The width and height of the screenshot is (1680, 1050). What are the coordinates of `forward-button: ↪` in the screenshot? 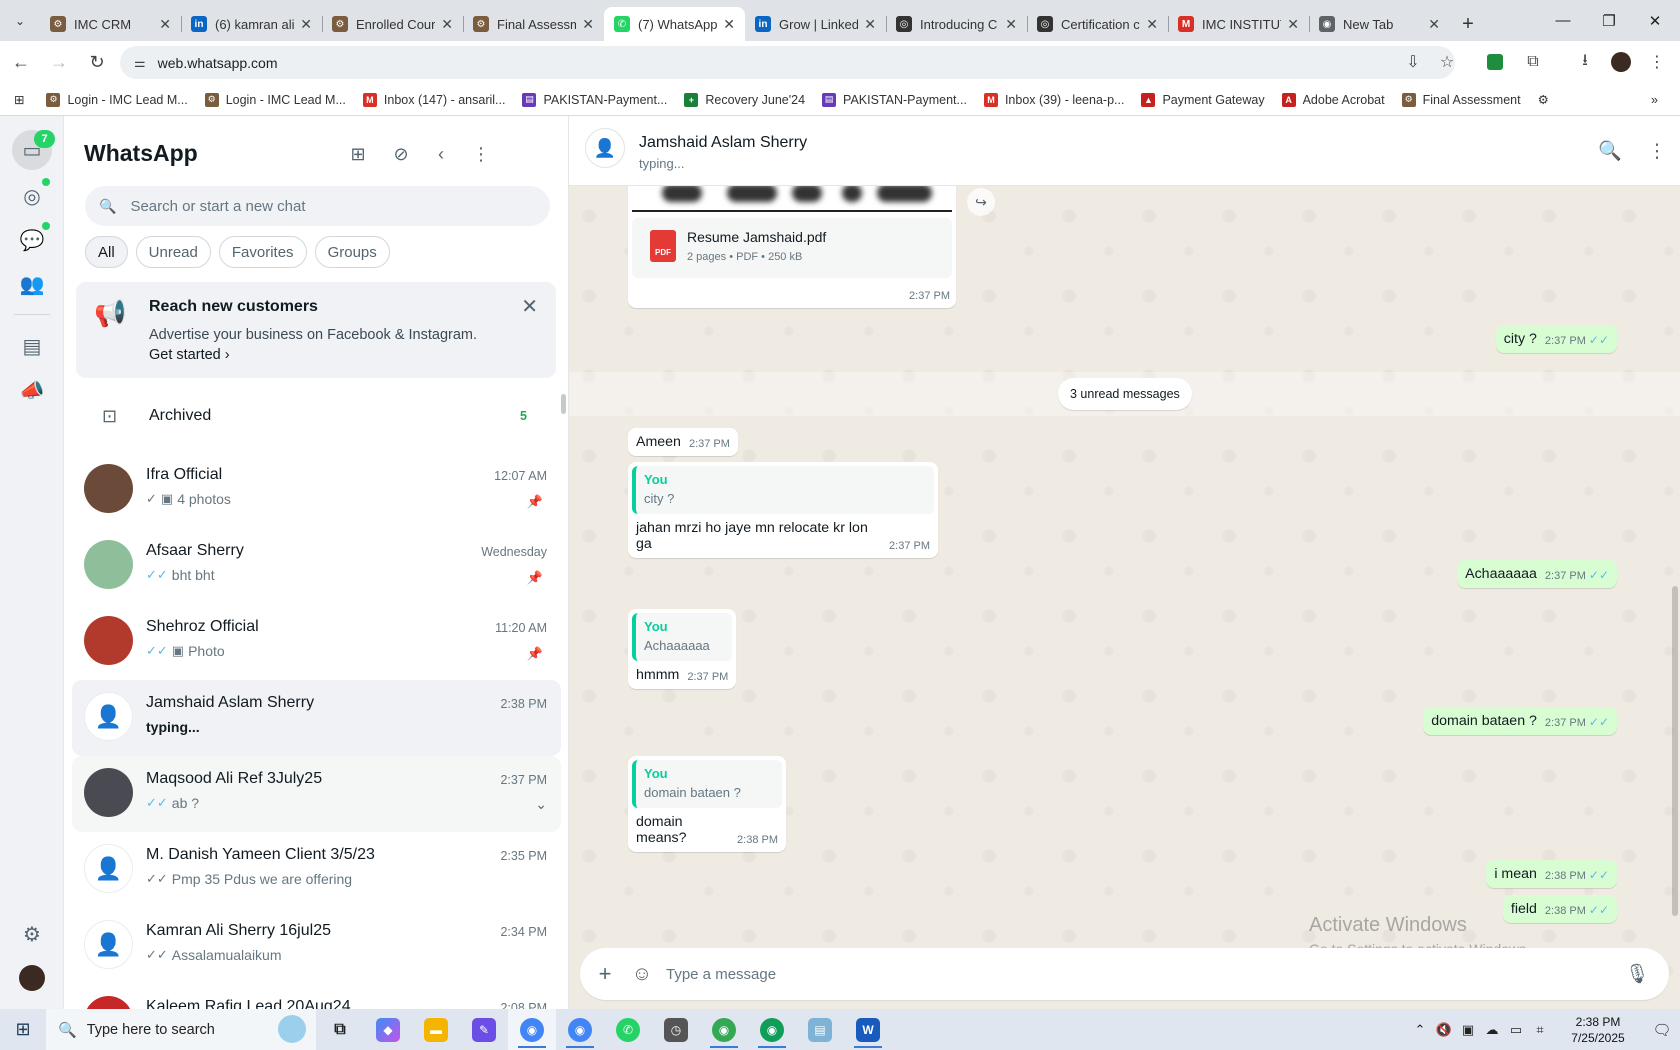 It's located at (981, 202).